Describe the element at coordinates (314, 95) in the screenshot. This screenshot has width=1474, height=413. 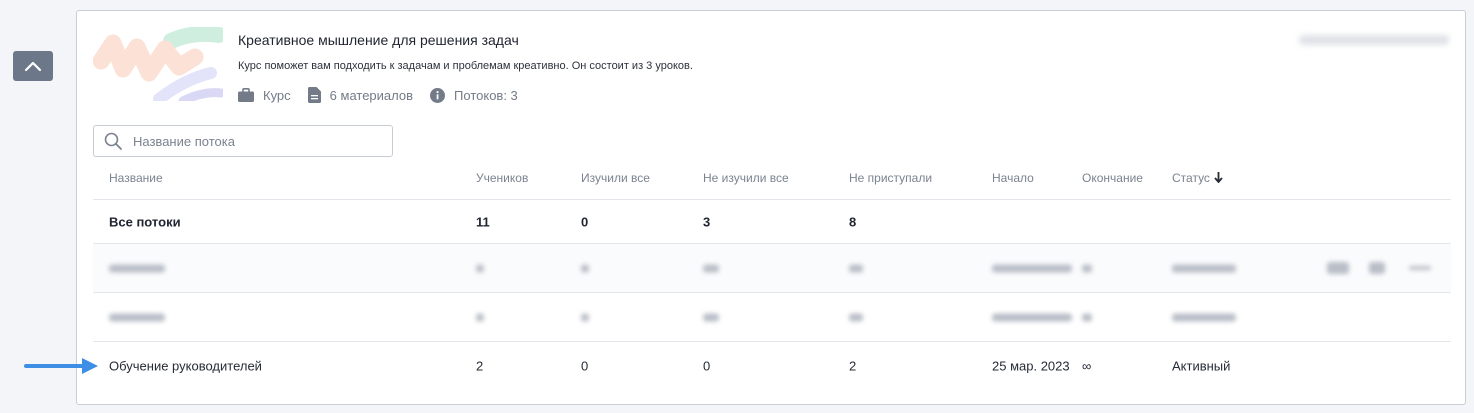
I see `document-icon` at that location.